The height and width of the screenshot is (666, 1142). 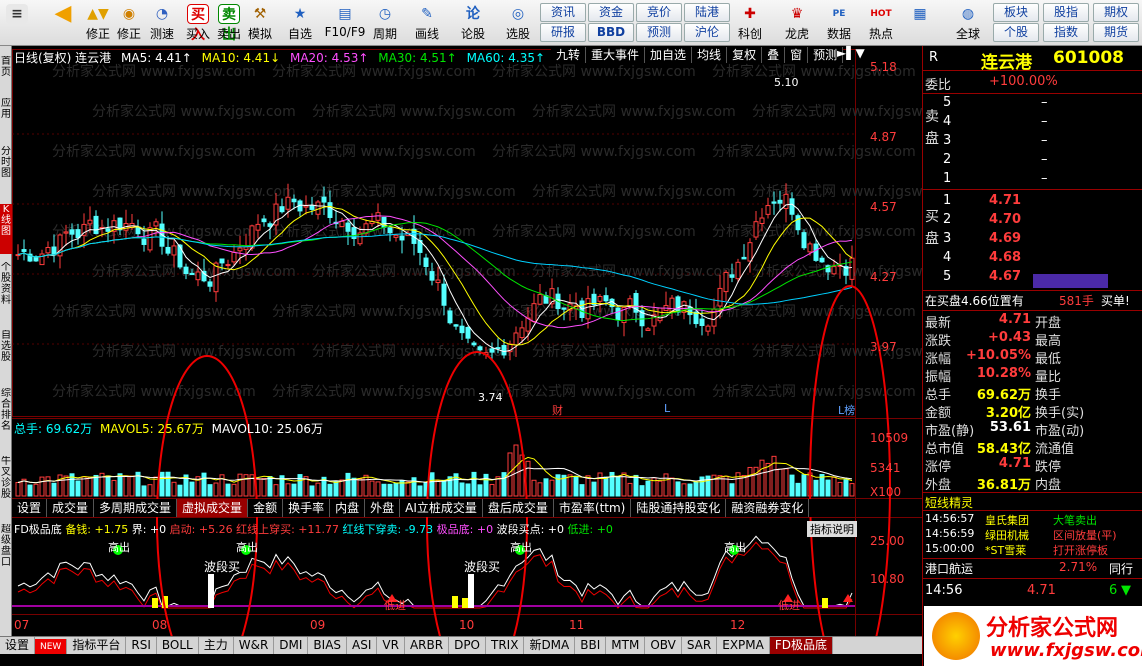 What do you see at coordinates (300, 23) in the screenshot?
I see `watchlist-button: ★ 自选` at bounding box center [300, 23].